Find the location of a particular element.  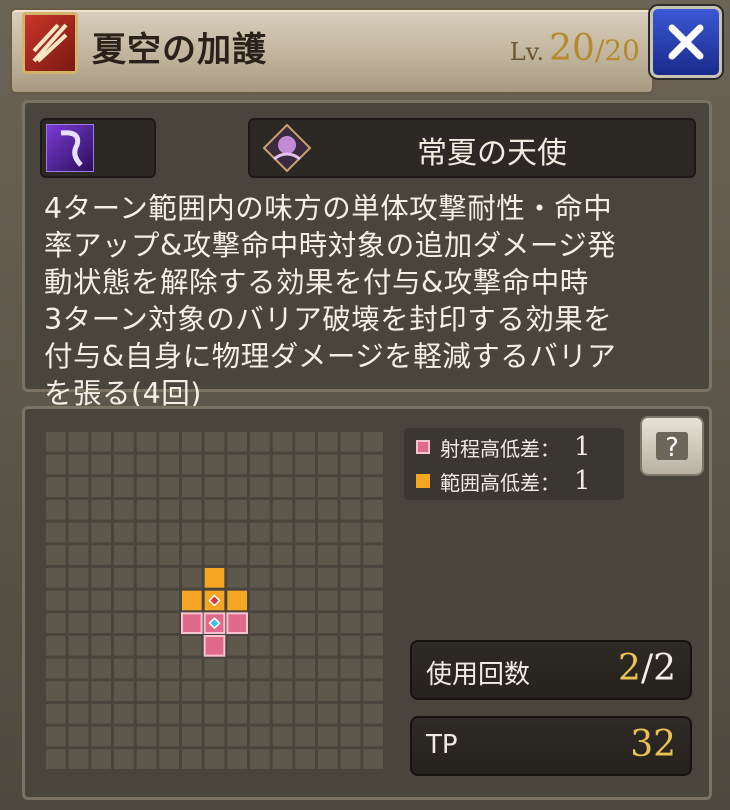

range-swatch is located at coordinates (423, 447).